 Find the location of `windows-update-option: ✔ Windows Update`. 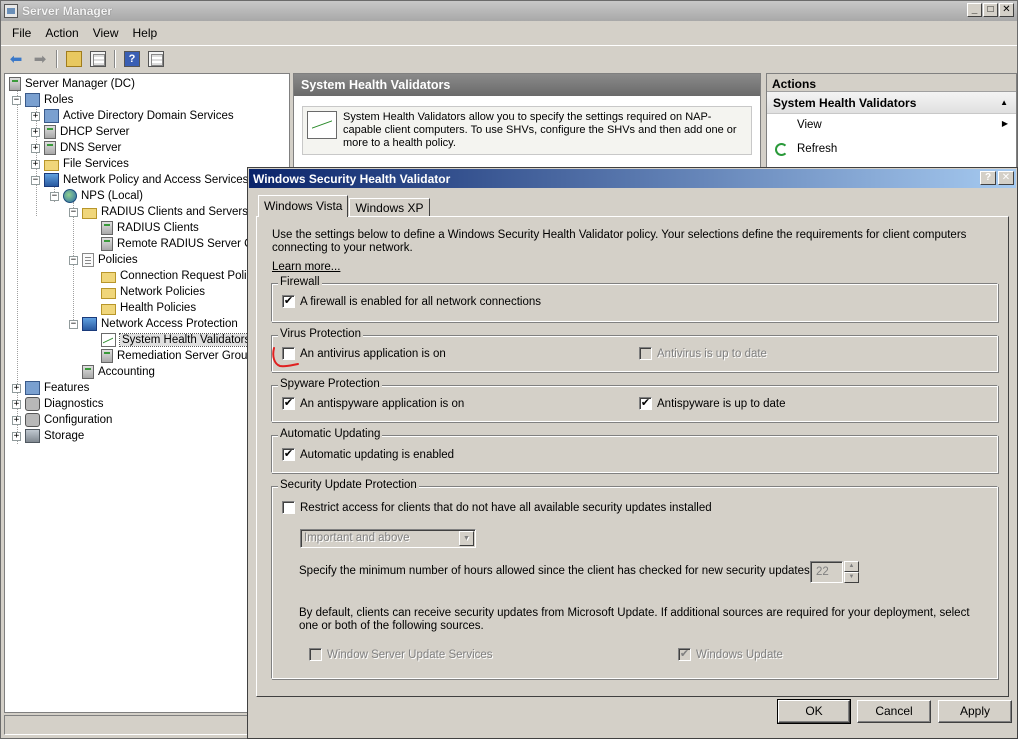

windows-update-option: ✔ Windows Update is located at coordinates (730, 654).